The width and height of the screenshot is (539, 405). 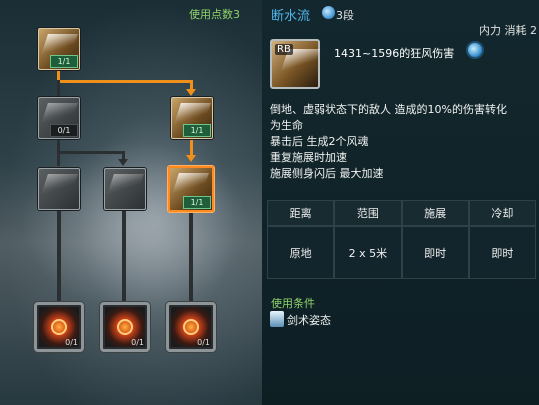 I want to click on path-t2right-down, so click(x=191, y=148).